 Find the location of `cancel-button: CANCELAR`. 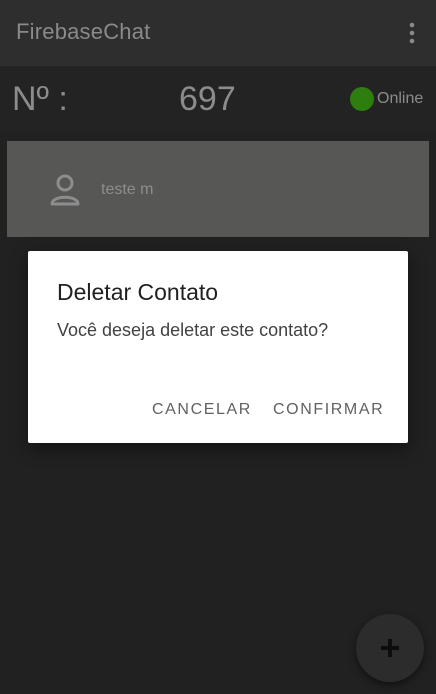

cancel-button: CANCELAR is located at coordinates (202, 410).